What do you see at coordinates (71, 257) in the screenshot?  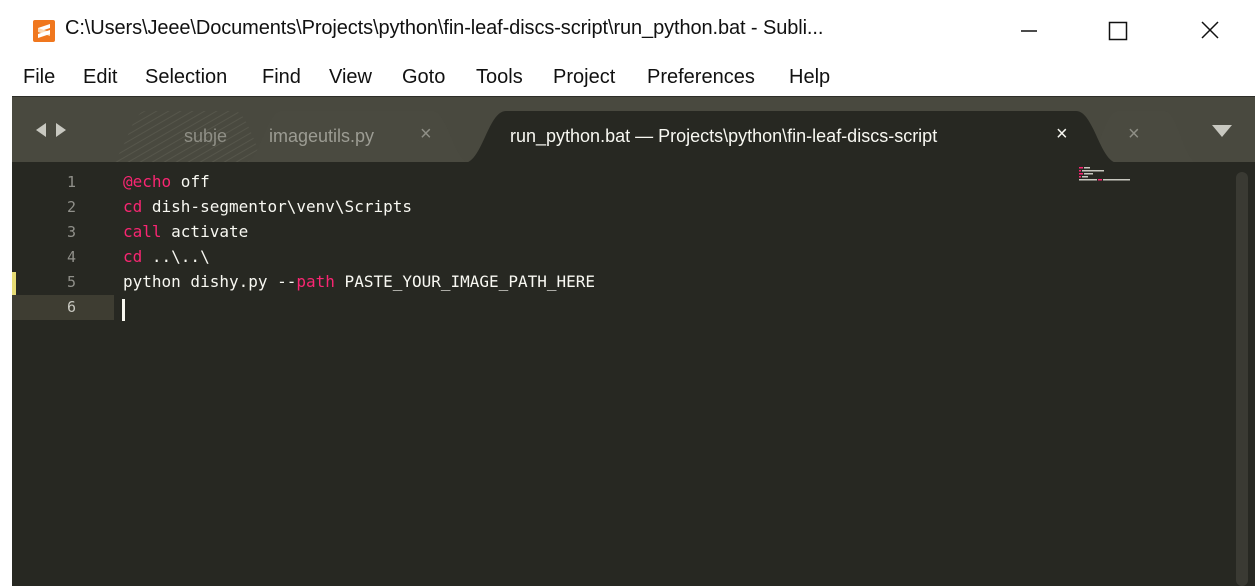 I see `line-number: 4` at bounding box center [71, 257].